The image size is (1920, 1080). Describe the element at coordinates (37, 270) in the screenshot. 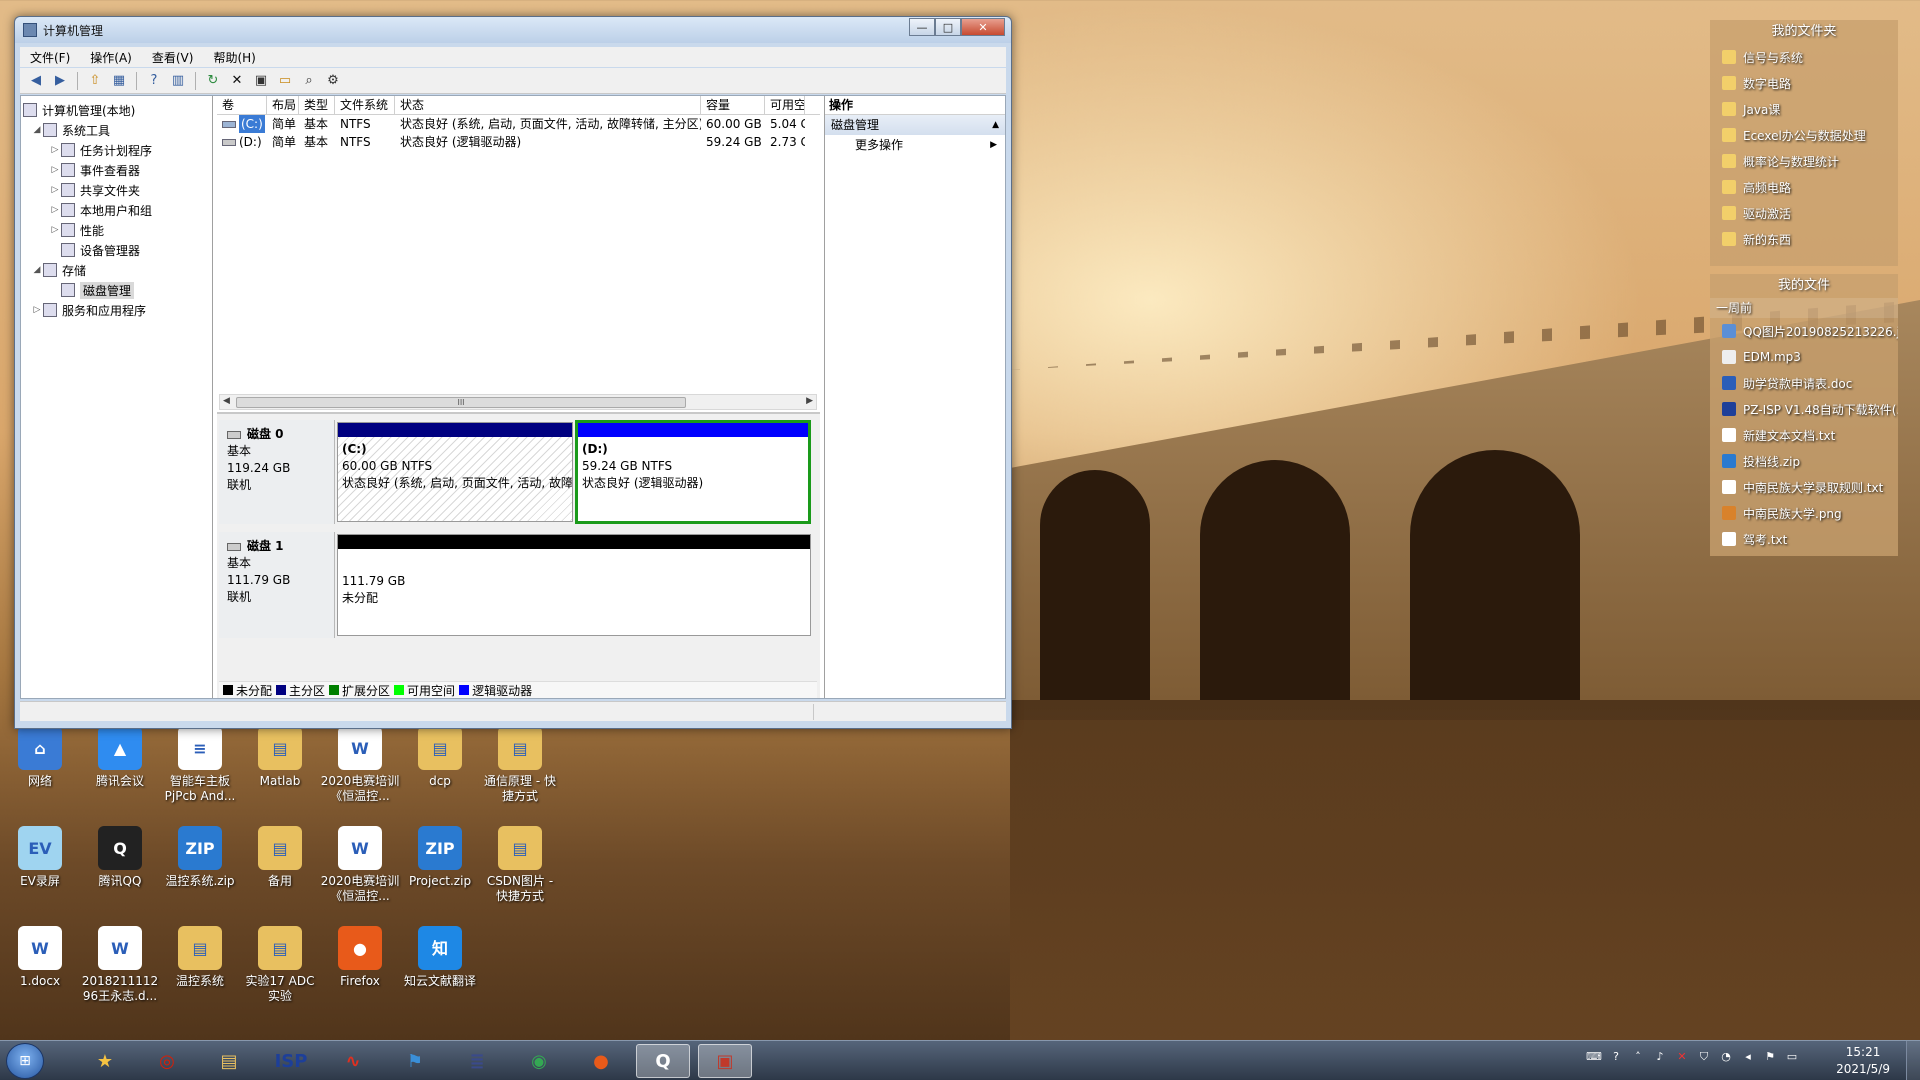

I see `expanded-arrow-icon: ◢` at that location.